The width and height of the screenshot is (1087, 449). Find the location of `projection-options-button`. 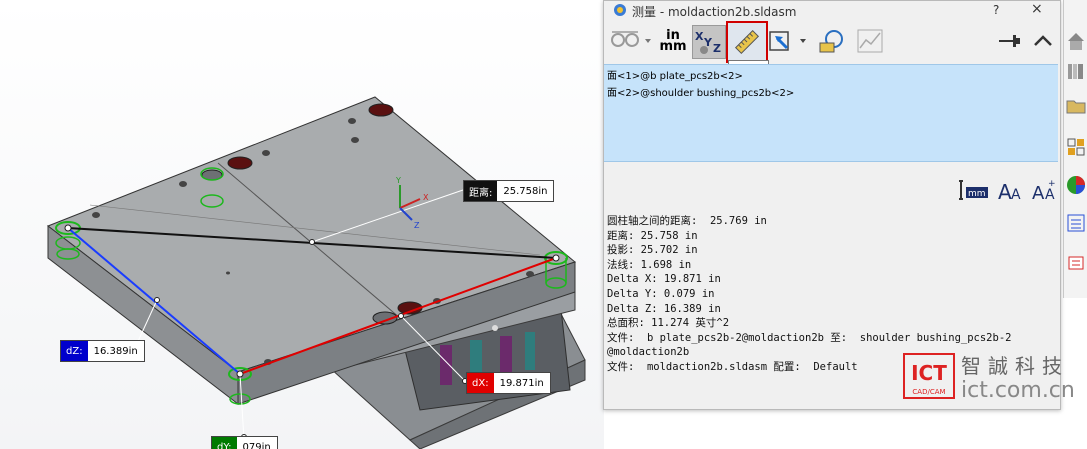

projection-options-button is located at coordinates (788, 41).